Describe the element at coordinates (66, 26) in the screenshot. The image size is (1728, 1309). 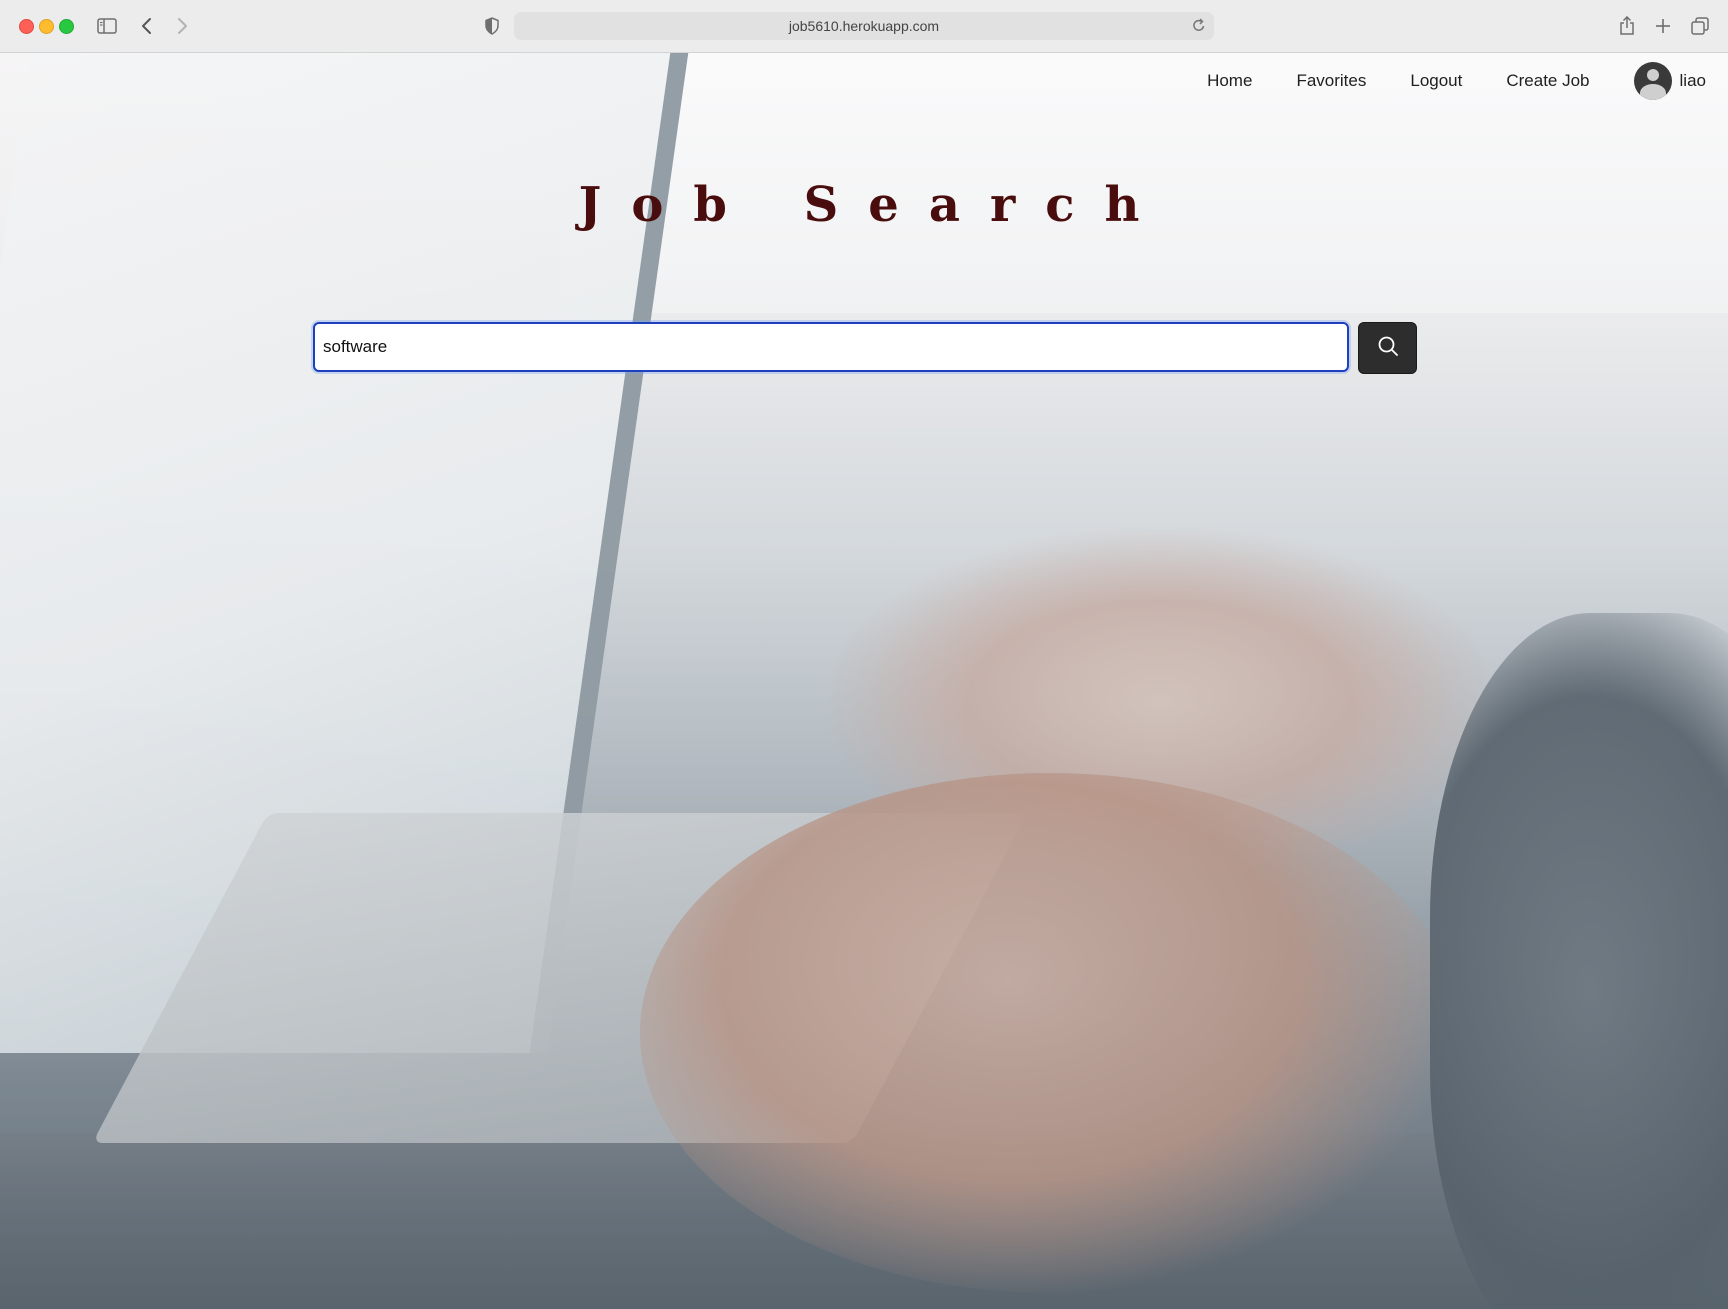
I see `zoom-window-button` at that location.